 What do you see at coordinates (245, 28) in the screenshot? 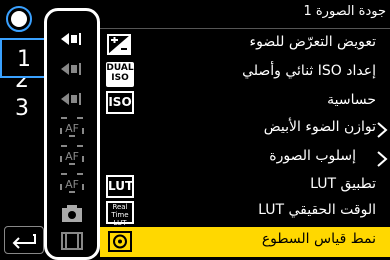
I see `header-divider` at bounding box center [245, 28].